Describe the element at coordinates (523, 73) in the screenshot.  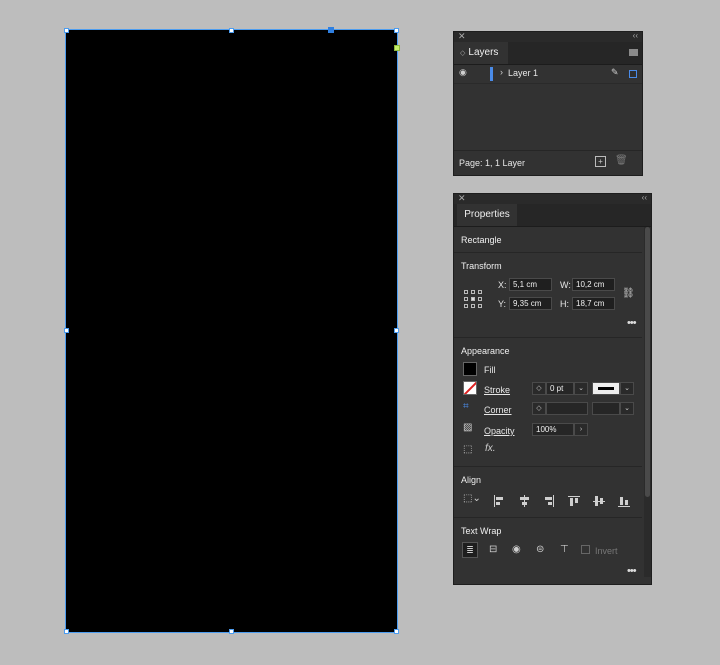
I see `layer-name: Layer 1` at that location.